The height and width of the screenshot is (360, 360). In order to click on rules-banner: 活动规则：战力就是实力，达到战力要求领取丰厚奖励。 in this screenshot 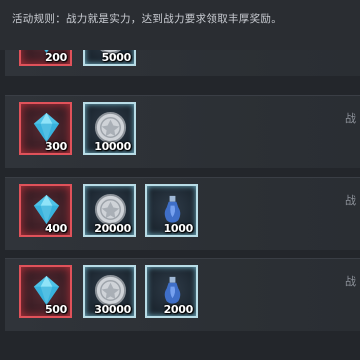, I will do `click(180, 25)`.